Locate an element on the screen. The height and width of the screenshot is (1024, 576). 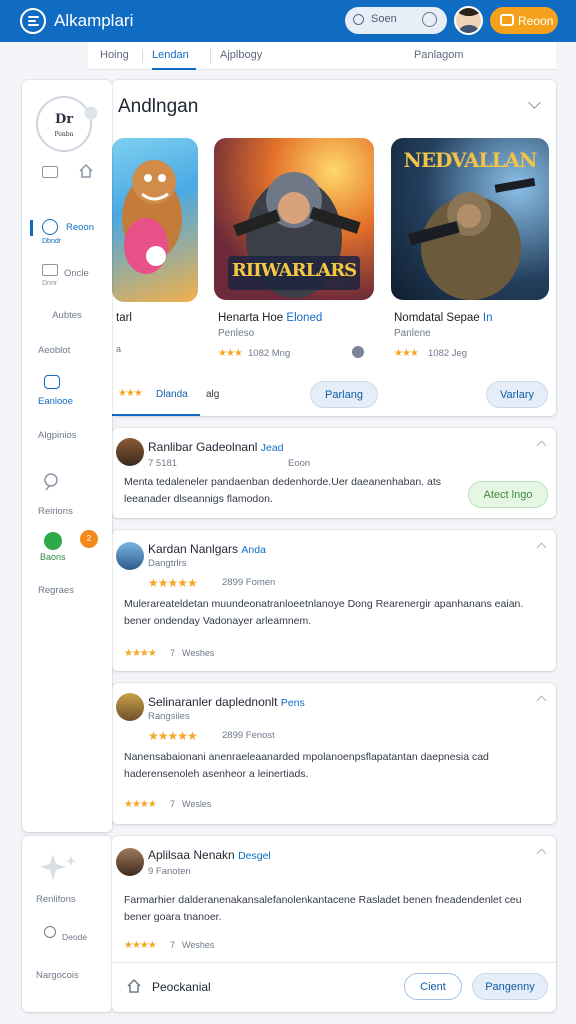
reviewer-name: Kardan Nanlgars Anda is located at coordinates (207, 549).